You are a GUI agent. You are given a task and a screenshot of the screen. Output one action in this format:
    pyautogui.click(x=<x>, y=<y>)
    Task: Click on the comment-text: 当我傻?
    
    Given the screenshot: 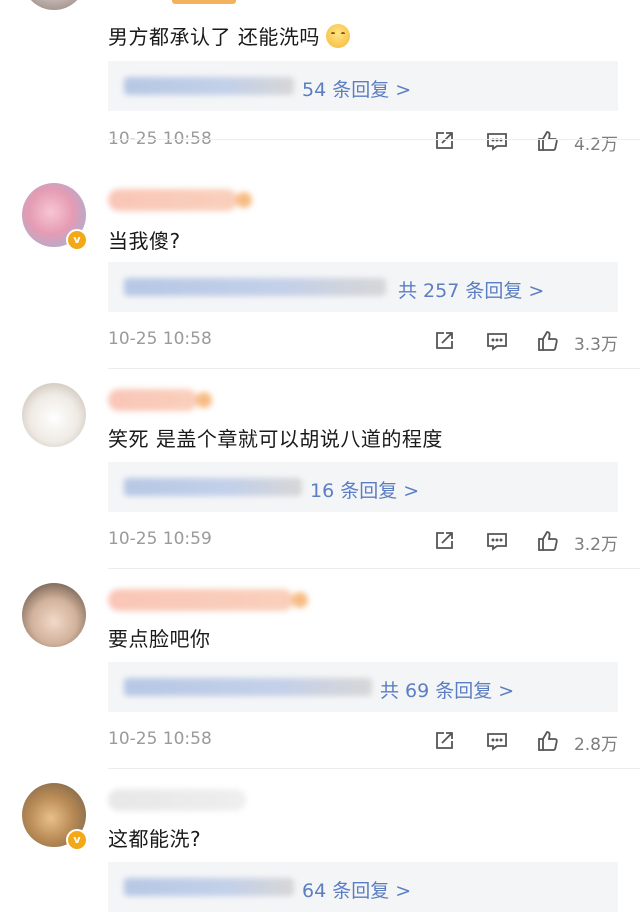 What is the action you would take?
    pyautogui.click(x=144, y=241)
    